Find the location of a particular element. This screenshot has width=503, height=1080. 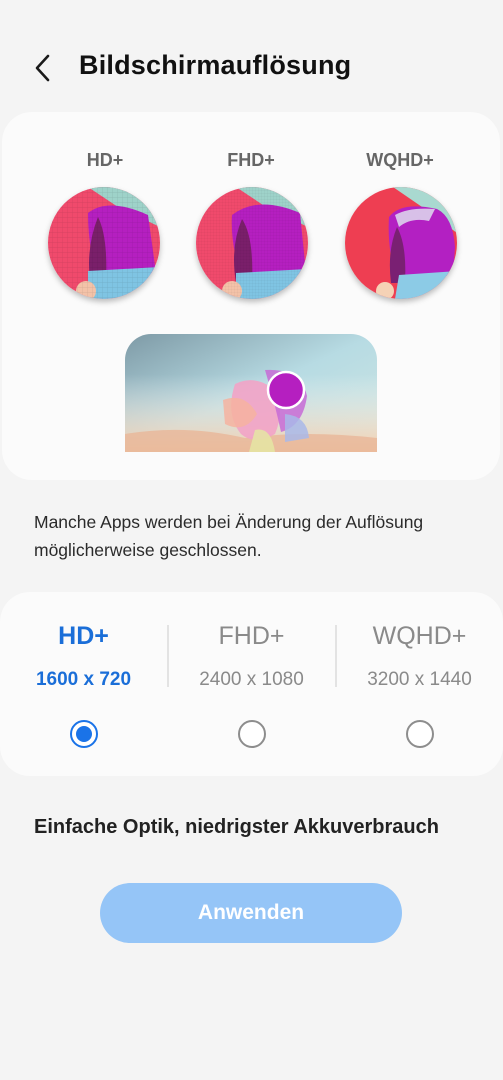

chevron-left-icon is located at coordinates (42, 68).